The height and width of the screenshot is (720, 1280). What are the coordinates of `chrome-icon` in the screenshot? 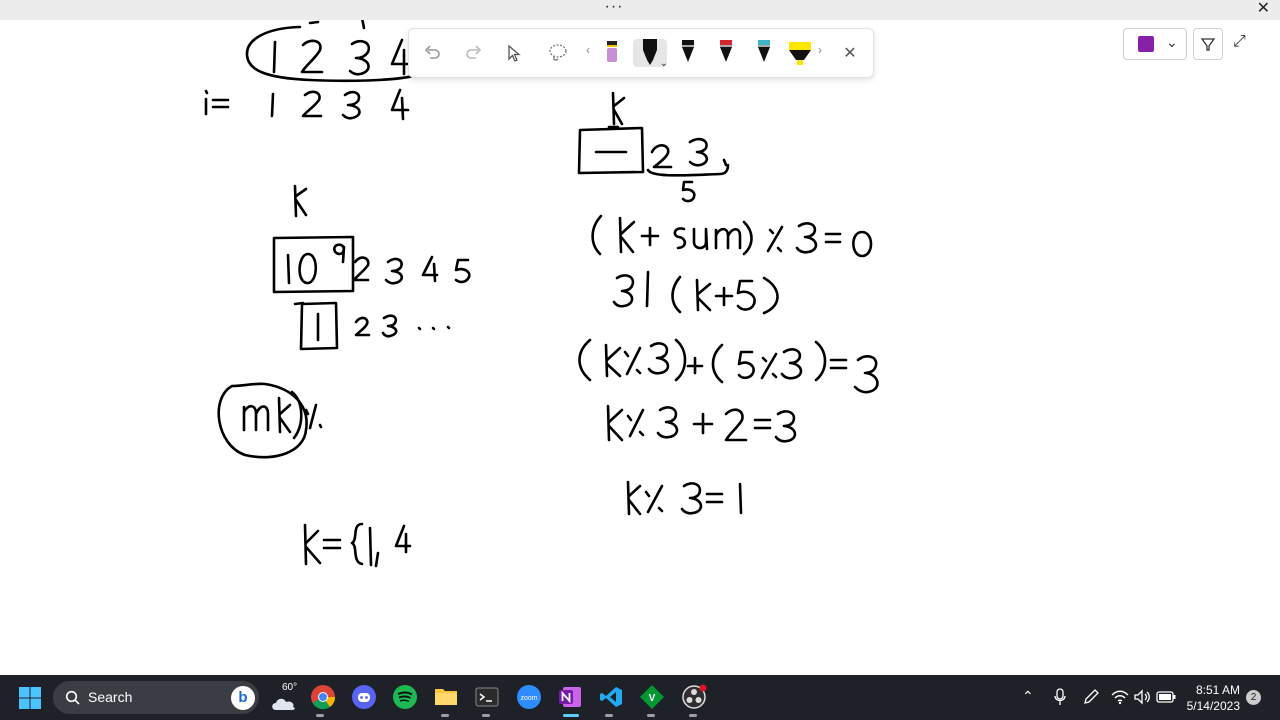 It's located at (323, 697).